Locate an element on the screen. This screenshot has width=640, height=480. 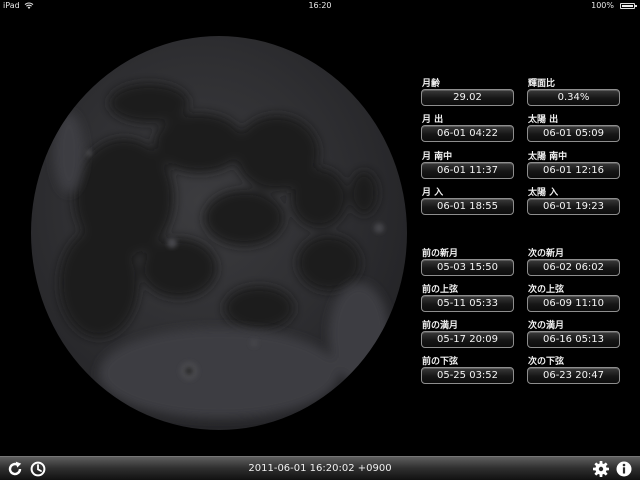
status-bar: iPad 16:20 100% is located at coordinates (320, 6).